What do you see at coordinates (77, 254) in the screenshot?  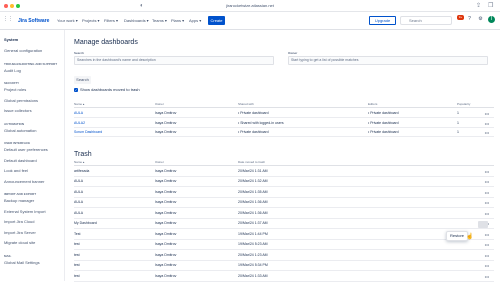 I see `trash-dashboard-name: test` at bounding box center [77, 254].